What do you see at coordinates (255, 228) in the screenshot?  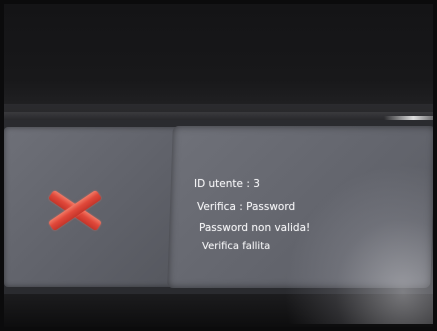 I see `error-message-text: Password non valida!` at bounding box center [255, 228].